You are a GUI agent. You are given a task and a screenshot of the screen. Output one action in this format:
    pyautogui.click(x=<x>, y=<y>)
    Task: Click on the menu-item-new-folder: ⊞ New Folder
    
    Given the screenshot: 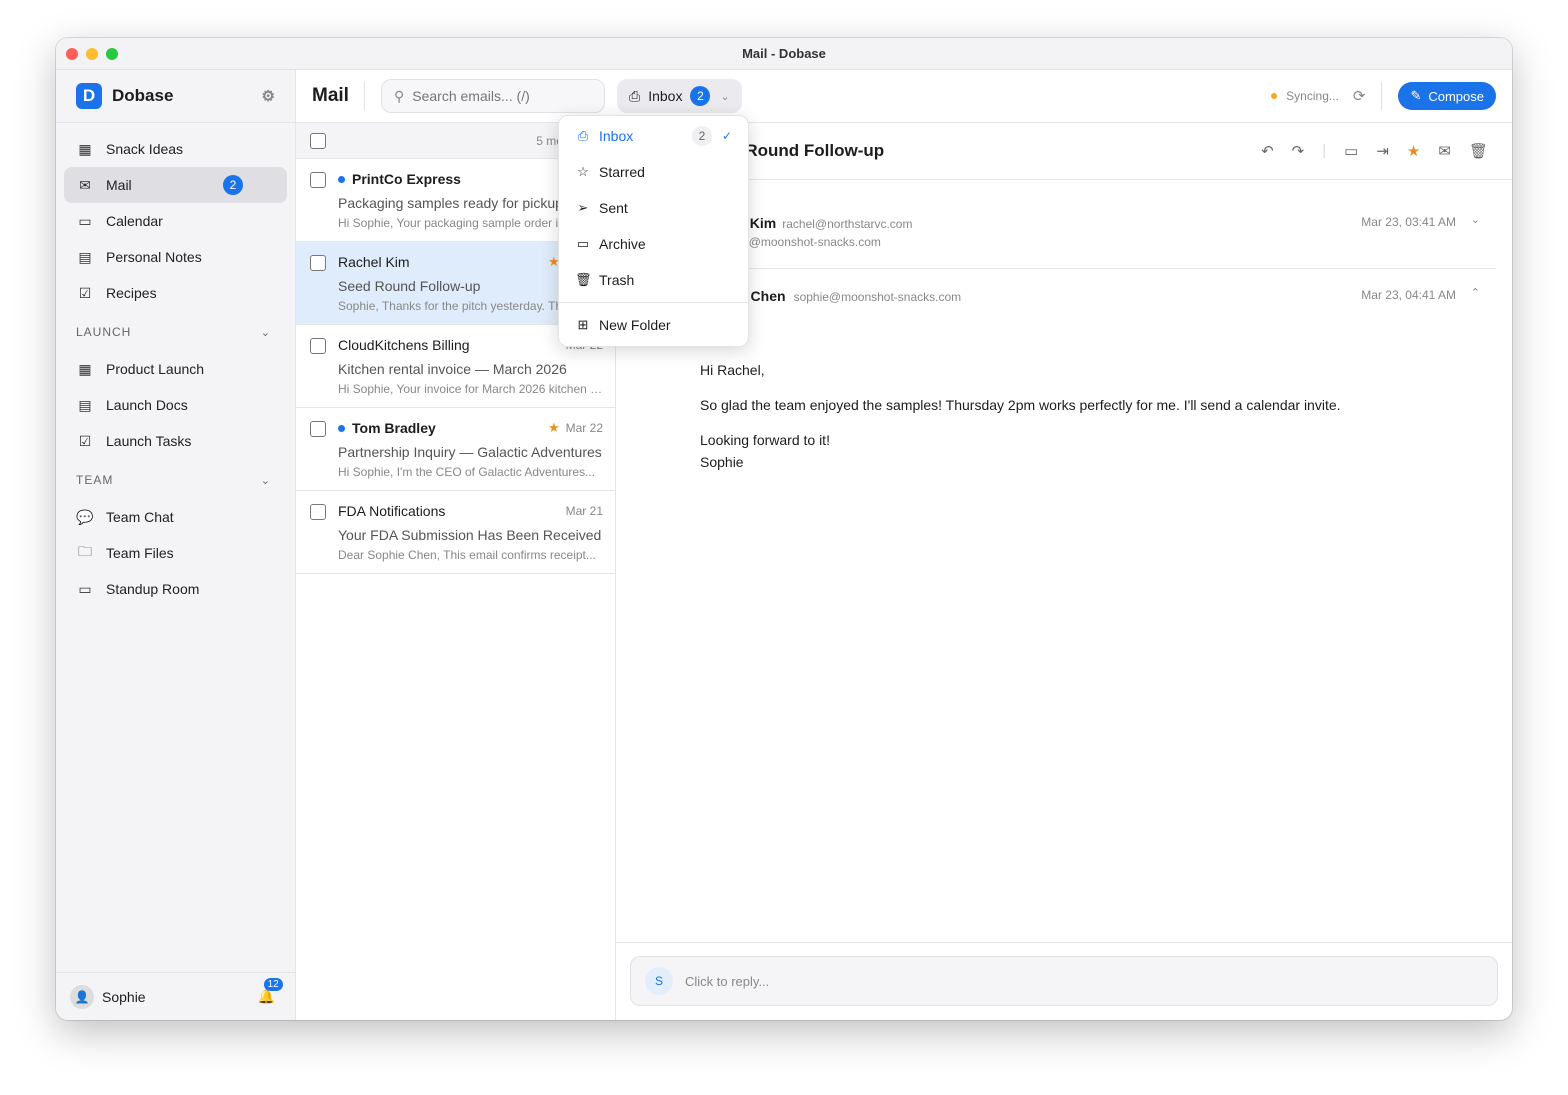 What is the action you would take?
    pyautogui.click(x=653, y=325)
    